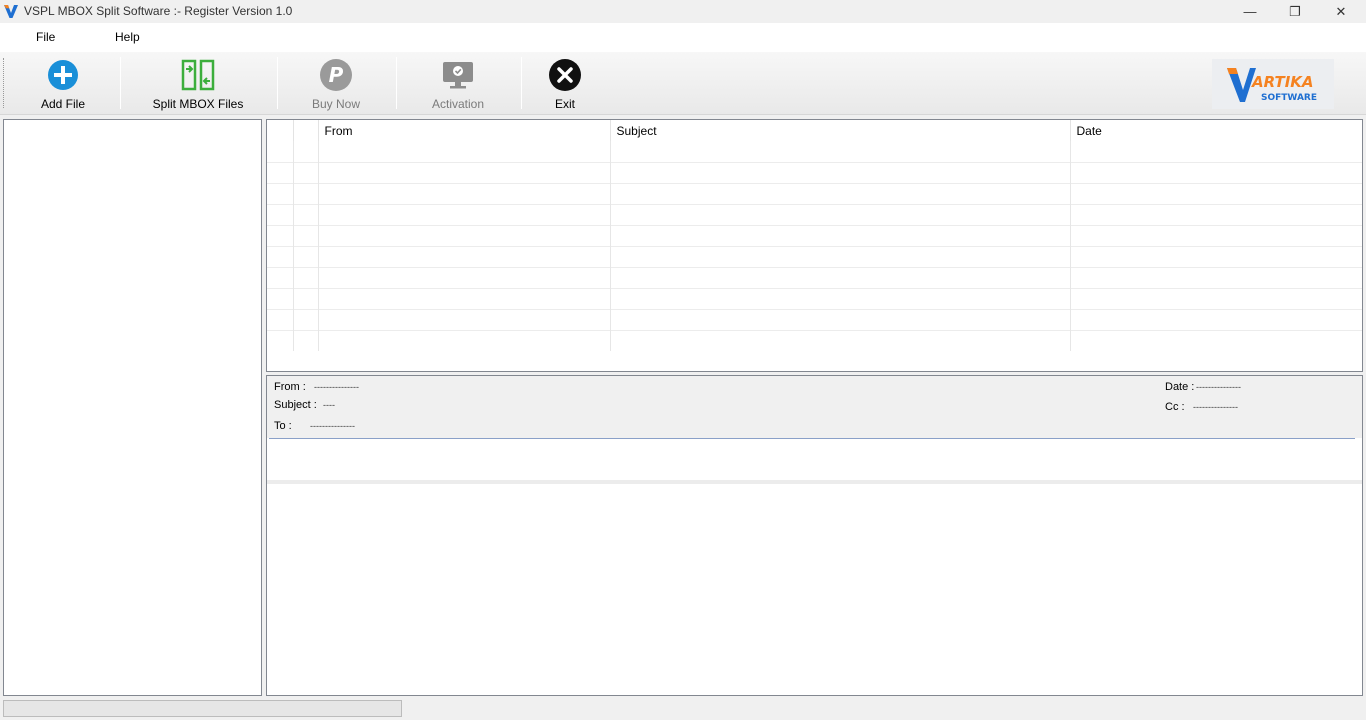 The height and width of the screenshot is (720, 1366). I want to click on cc-value: ---------------, so click(1215, 407).